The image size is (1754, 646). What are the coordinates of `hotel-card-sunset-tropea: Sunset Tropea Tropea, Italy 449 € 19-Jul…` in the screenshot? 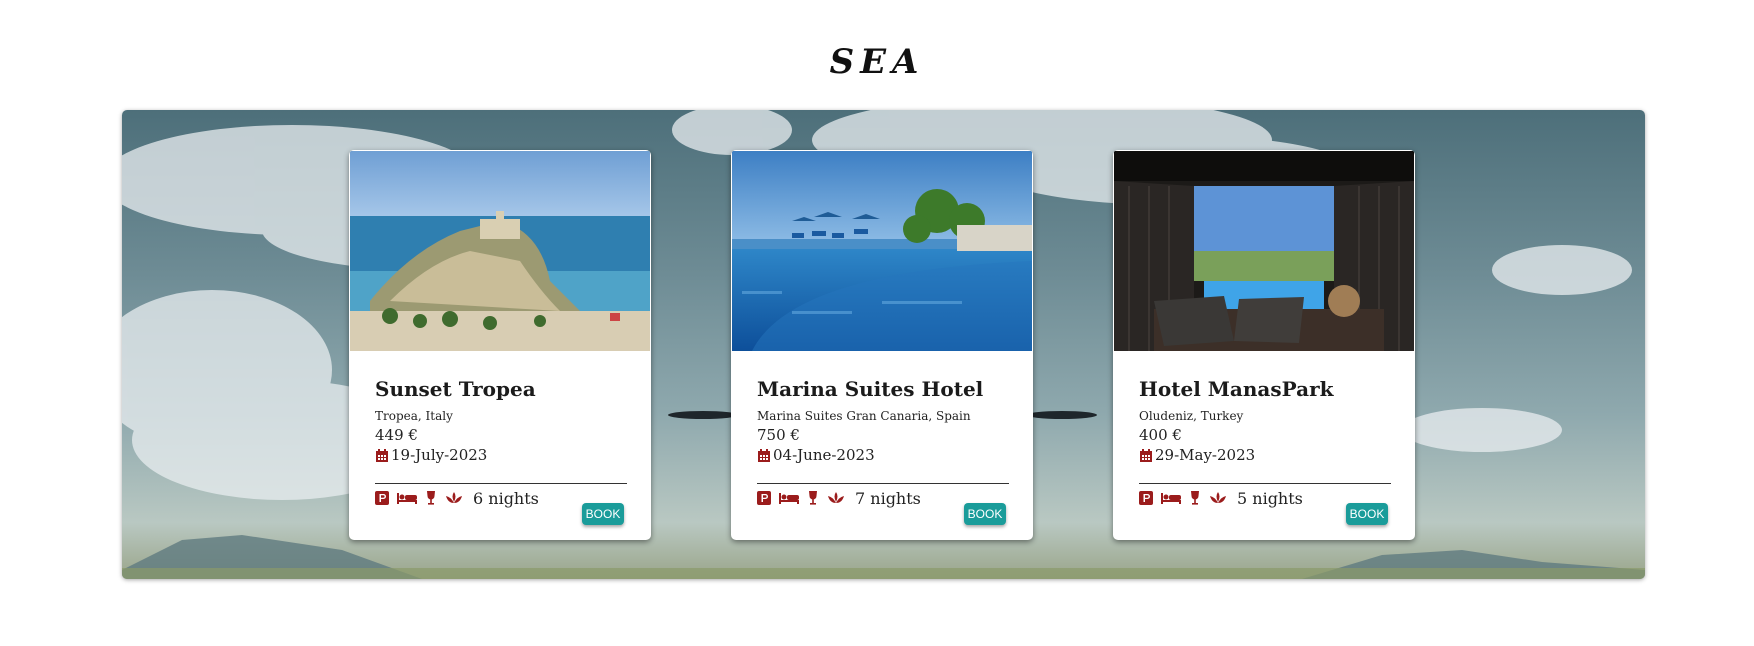 It's located at (500, 345).